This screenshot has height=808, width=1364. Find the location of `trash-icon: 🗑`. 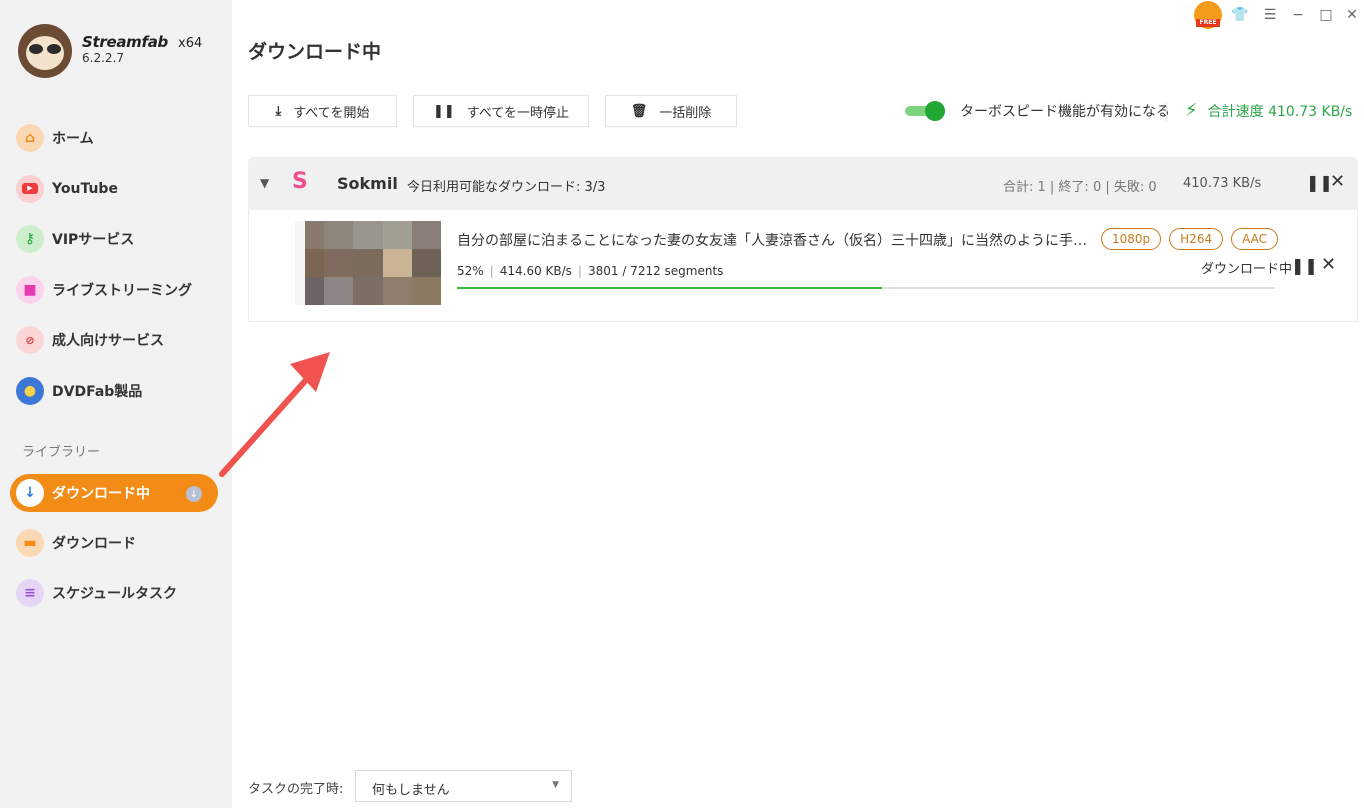

trash-icon: 🗑 is located at coordinates (639, 111).